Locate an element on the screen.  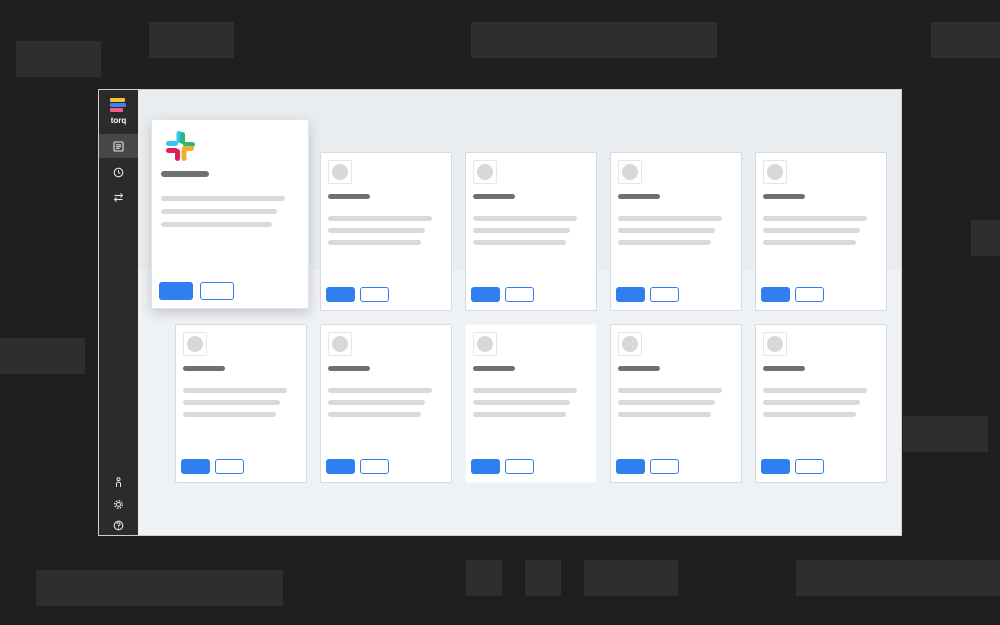
sidebar-item-history is located at coordinates (118, 172).